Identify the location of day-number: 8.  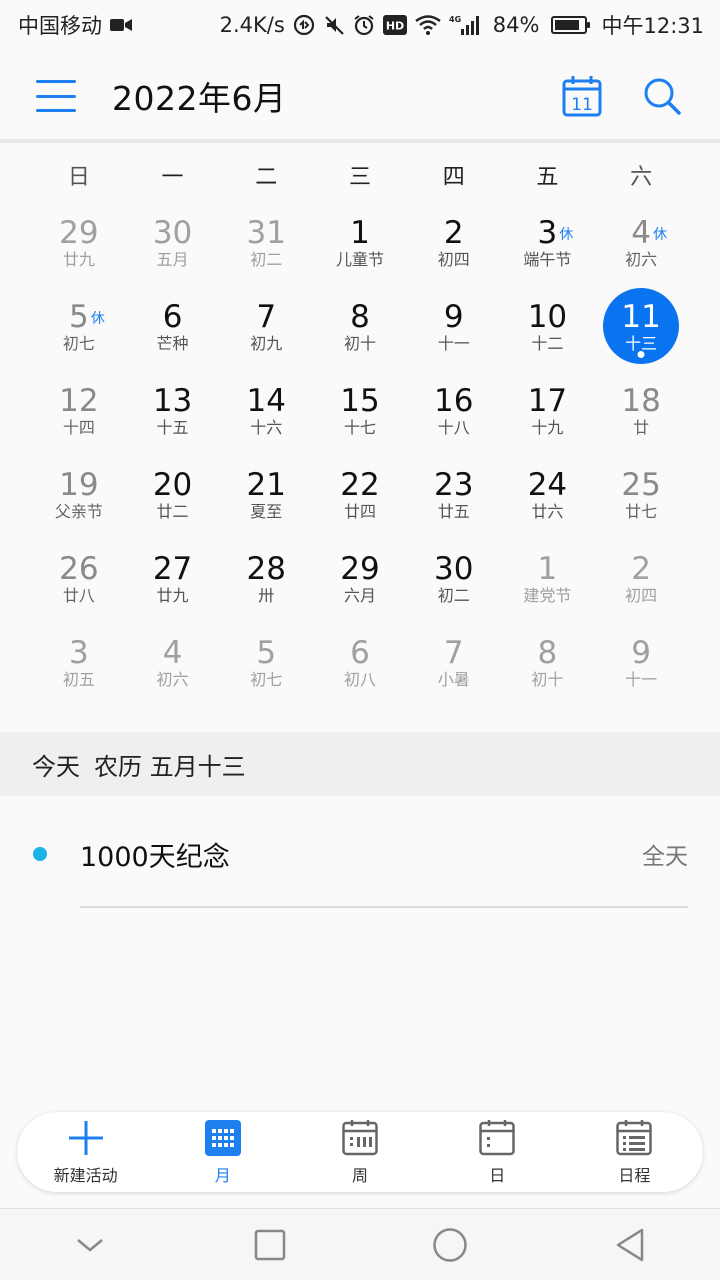
(360, 316).